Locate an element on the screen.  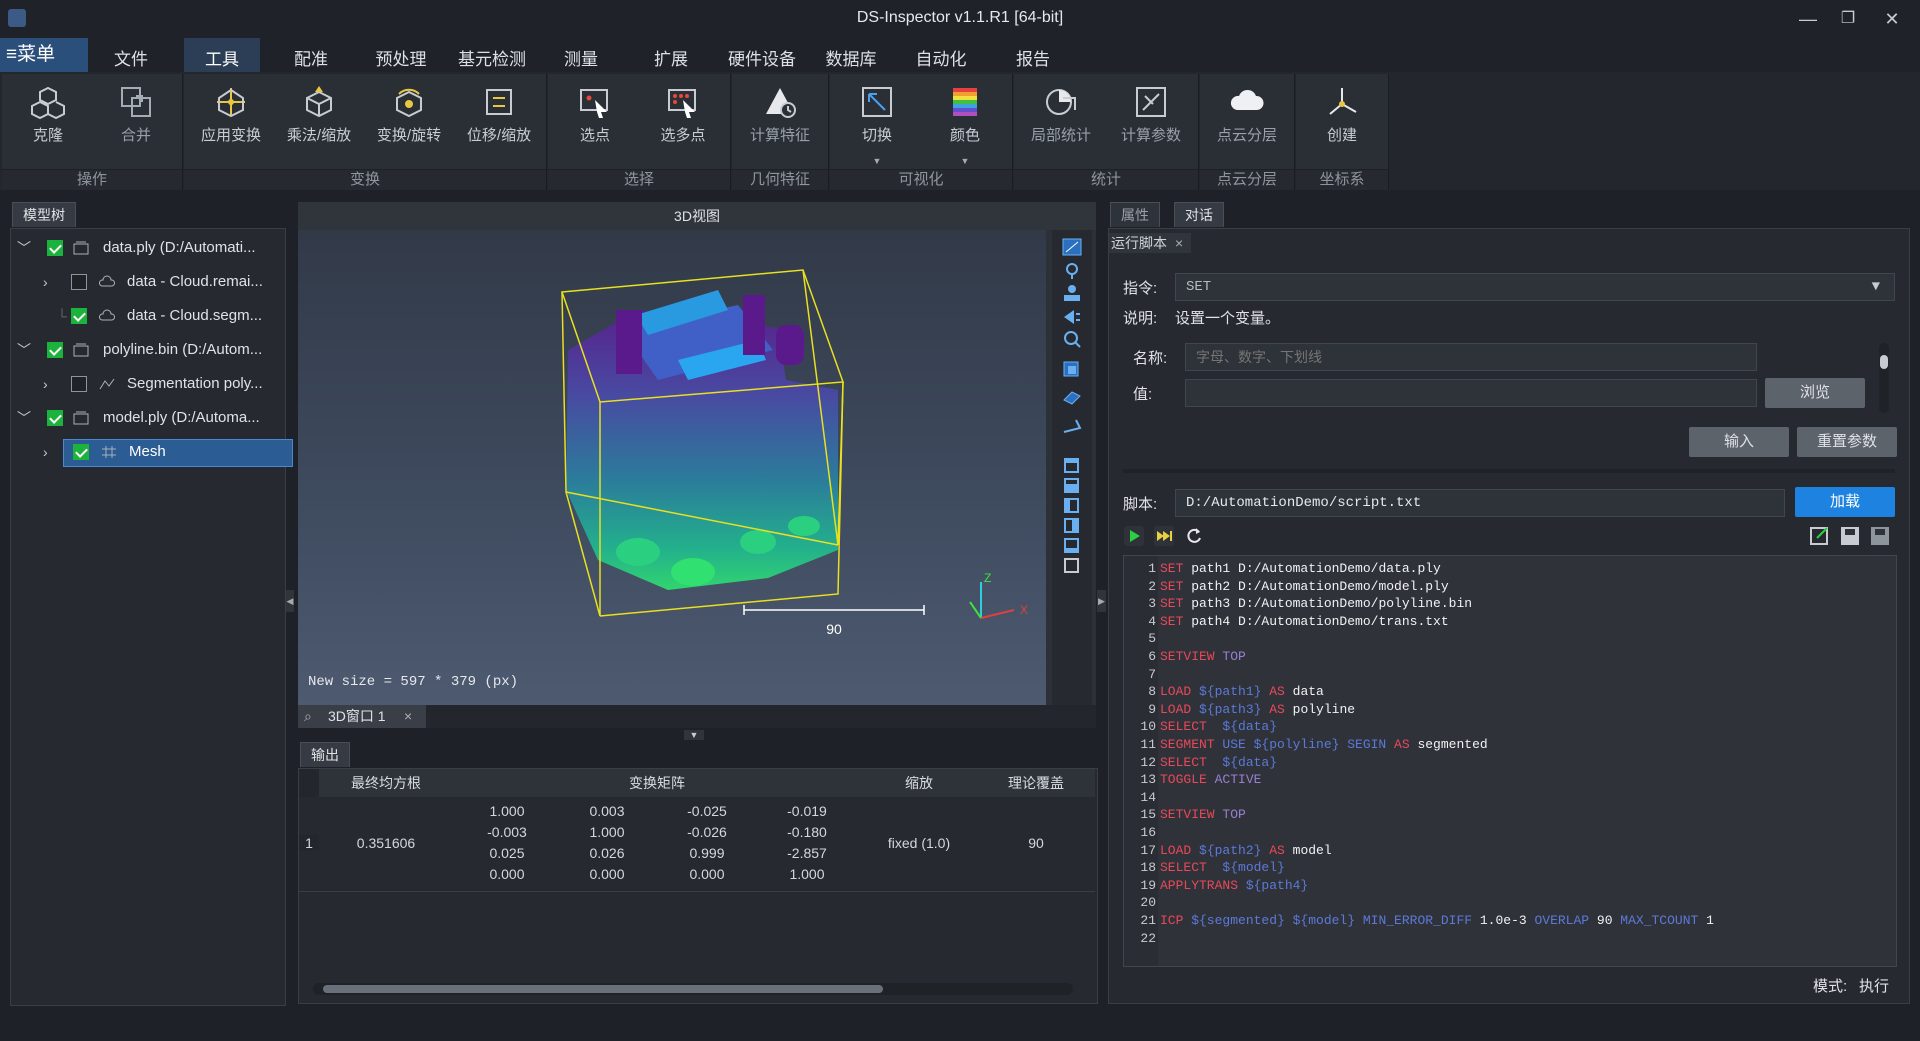
script-line: 16 is located at coordinates (1504, 833).